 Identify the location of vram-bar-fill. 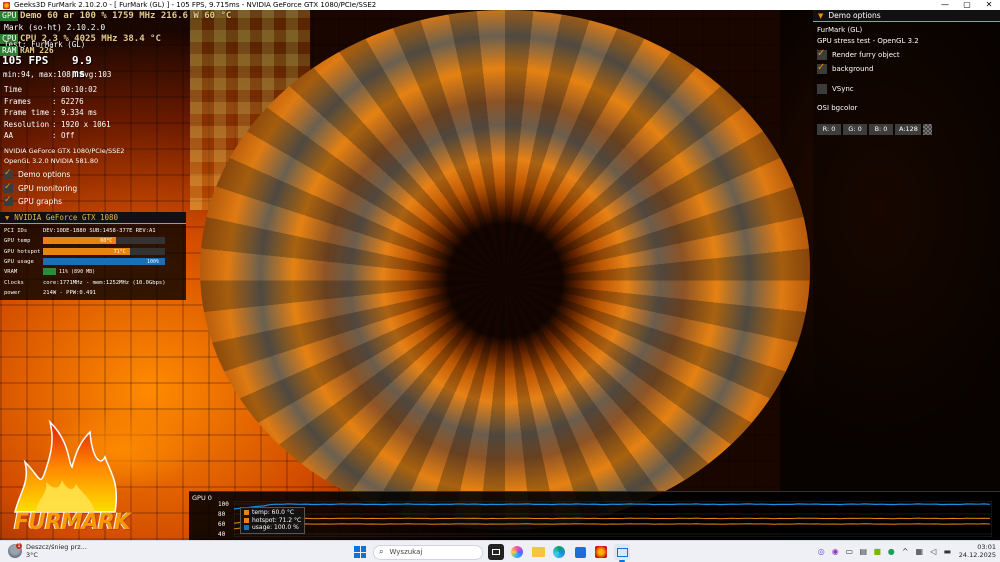
(50, 271).